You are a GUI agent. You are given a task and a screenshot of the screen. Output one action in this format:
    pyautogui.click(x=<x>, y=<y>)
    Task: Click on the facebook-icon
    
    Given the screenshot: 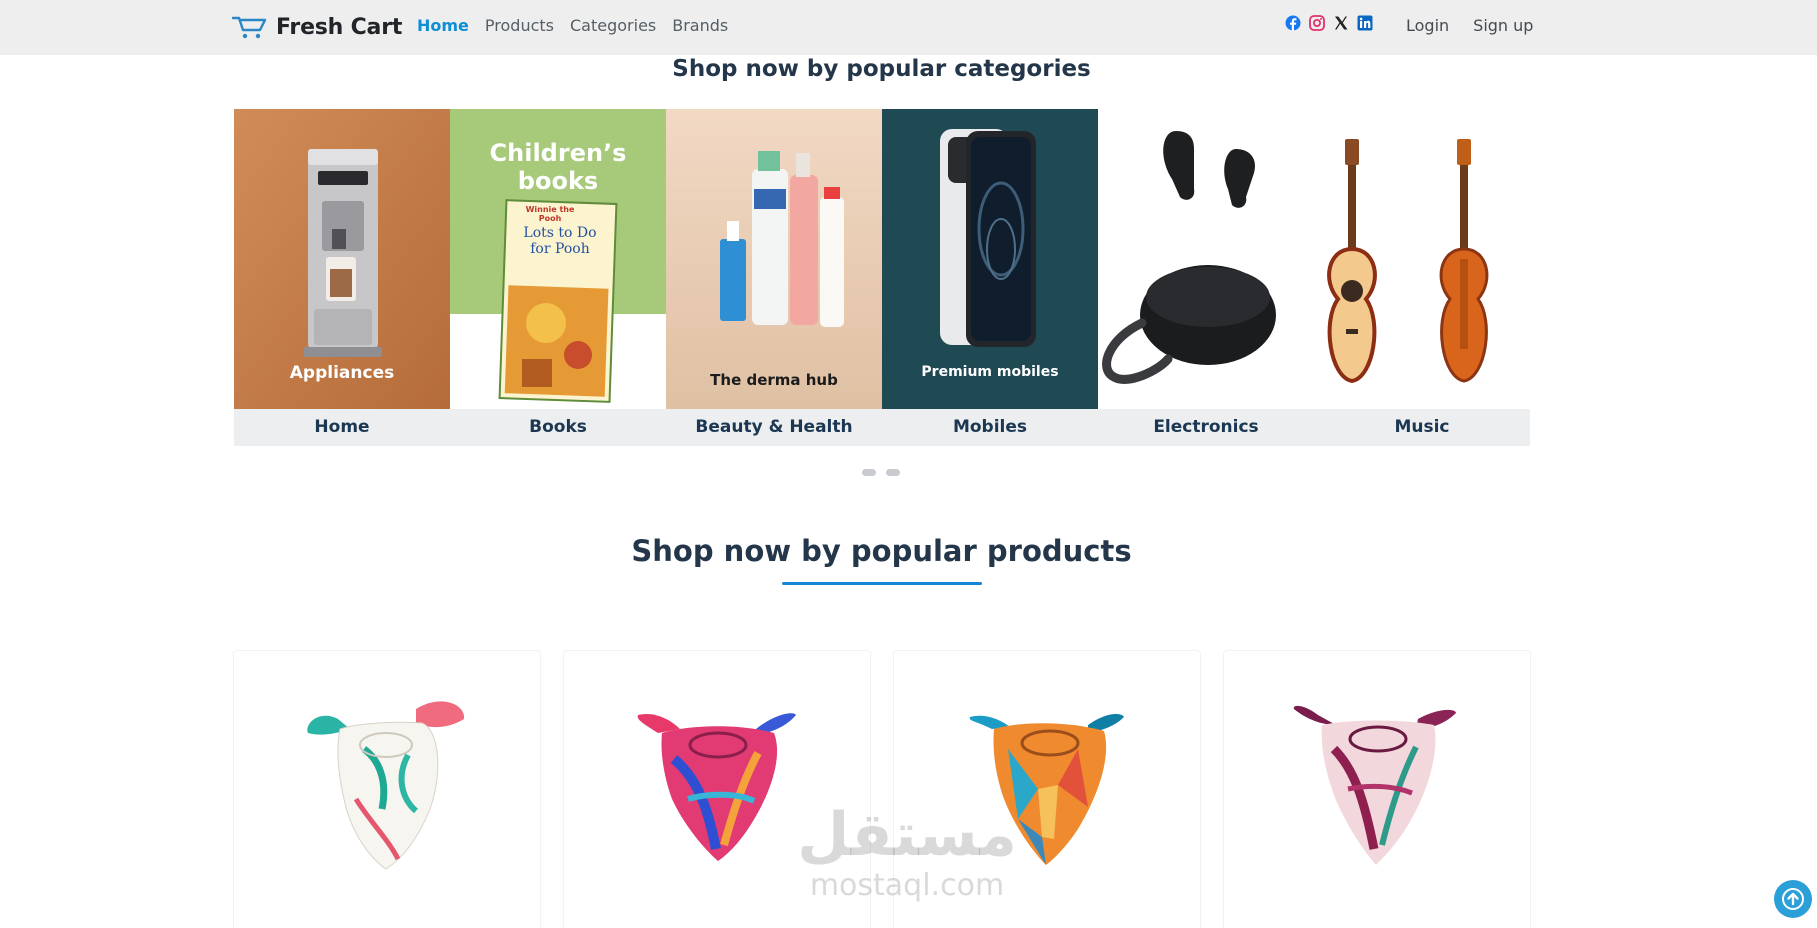 What is the action you would take?
    pyautogui.click(x=1293, y=23)
    